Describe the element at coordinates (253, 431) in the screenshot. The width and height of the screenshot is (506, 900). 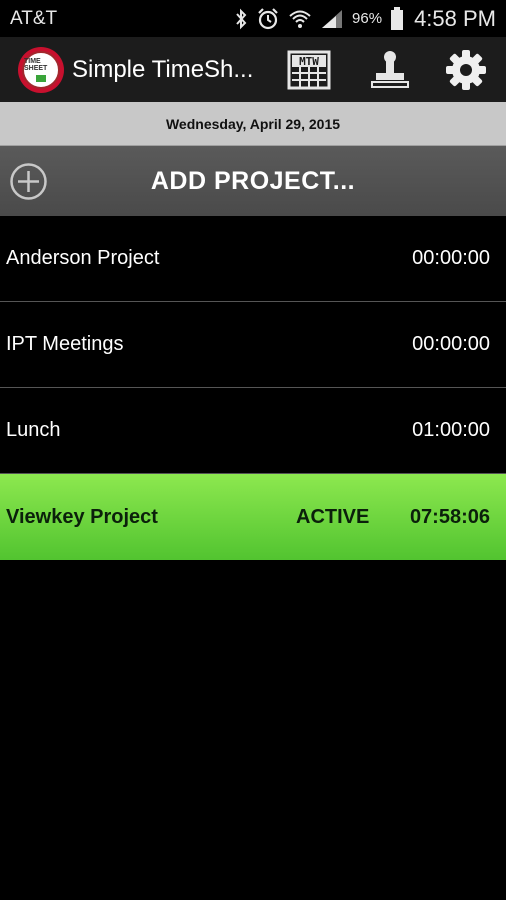
I see `project-row: Lunch 01:00:00` at that location.